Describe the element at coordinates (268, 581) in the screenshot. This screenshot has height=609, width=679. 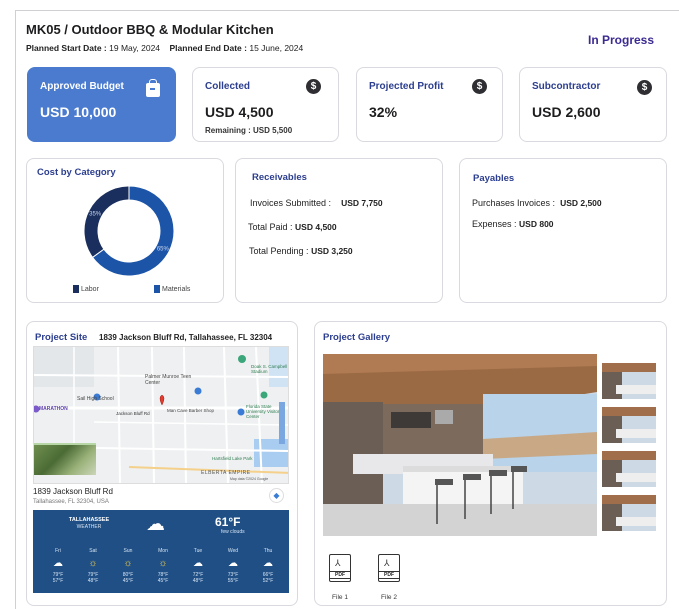
I see `forecast-low: 52°F` at that location.